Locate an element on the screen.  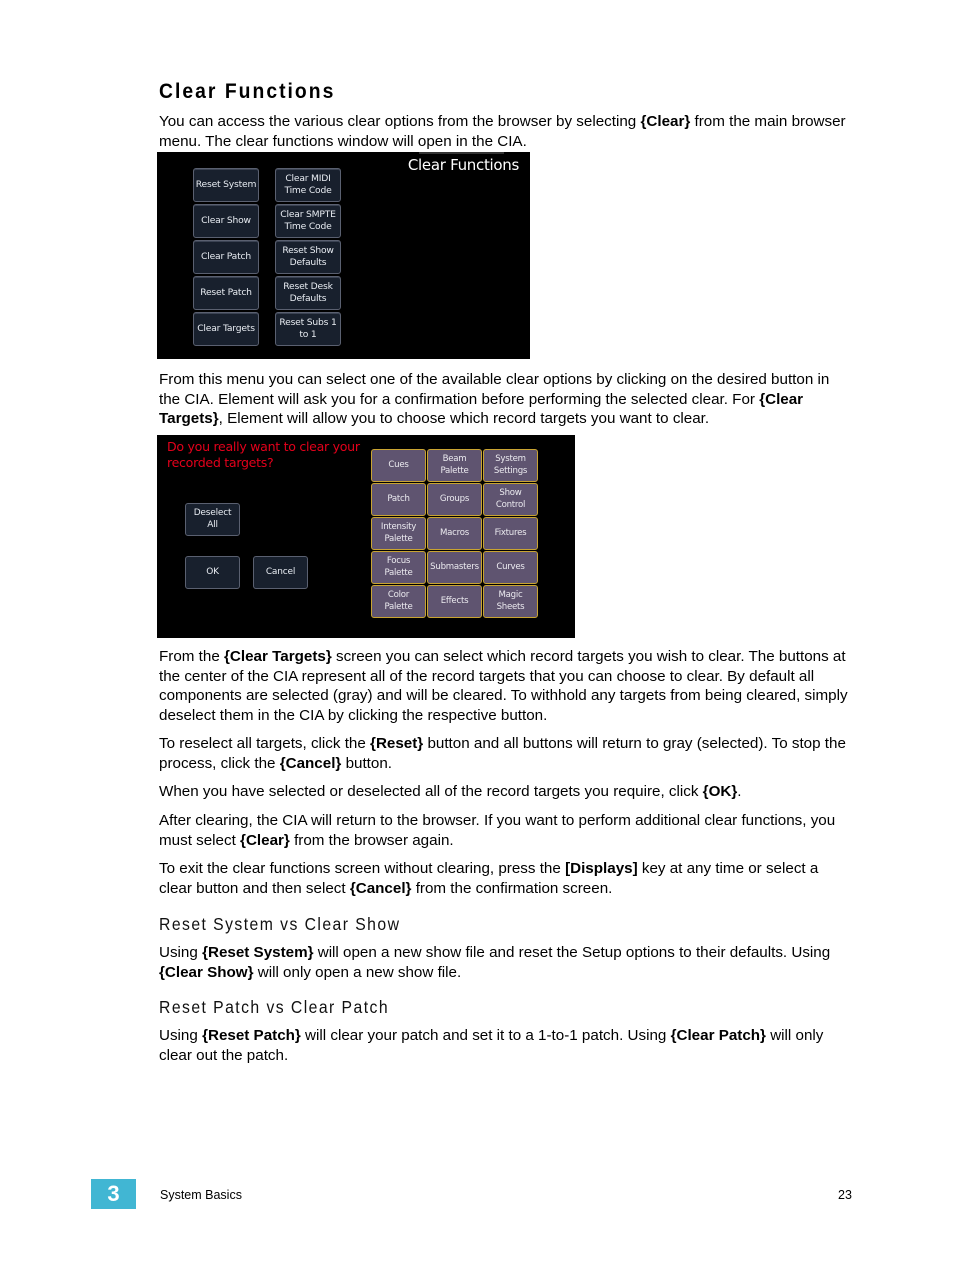
reset-desk-defaults-button: Reset Desk Defaults is located at coordinates (308, 293).